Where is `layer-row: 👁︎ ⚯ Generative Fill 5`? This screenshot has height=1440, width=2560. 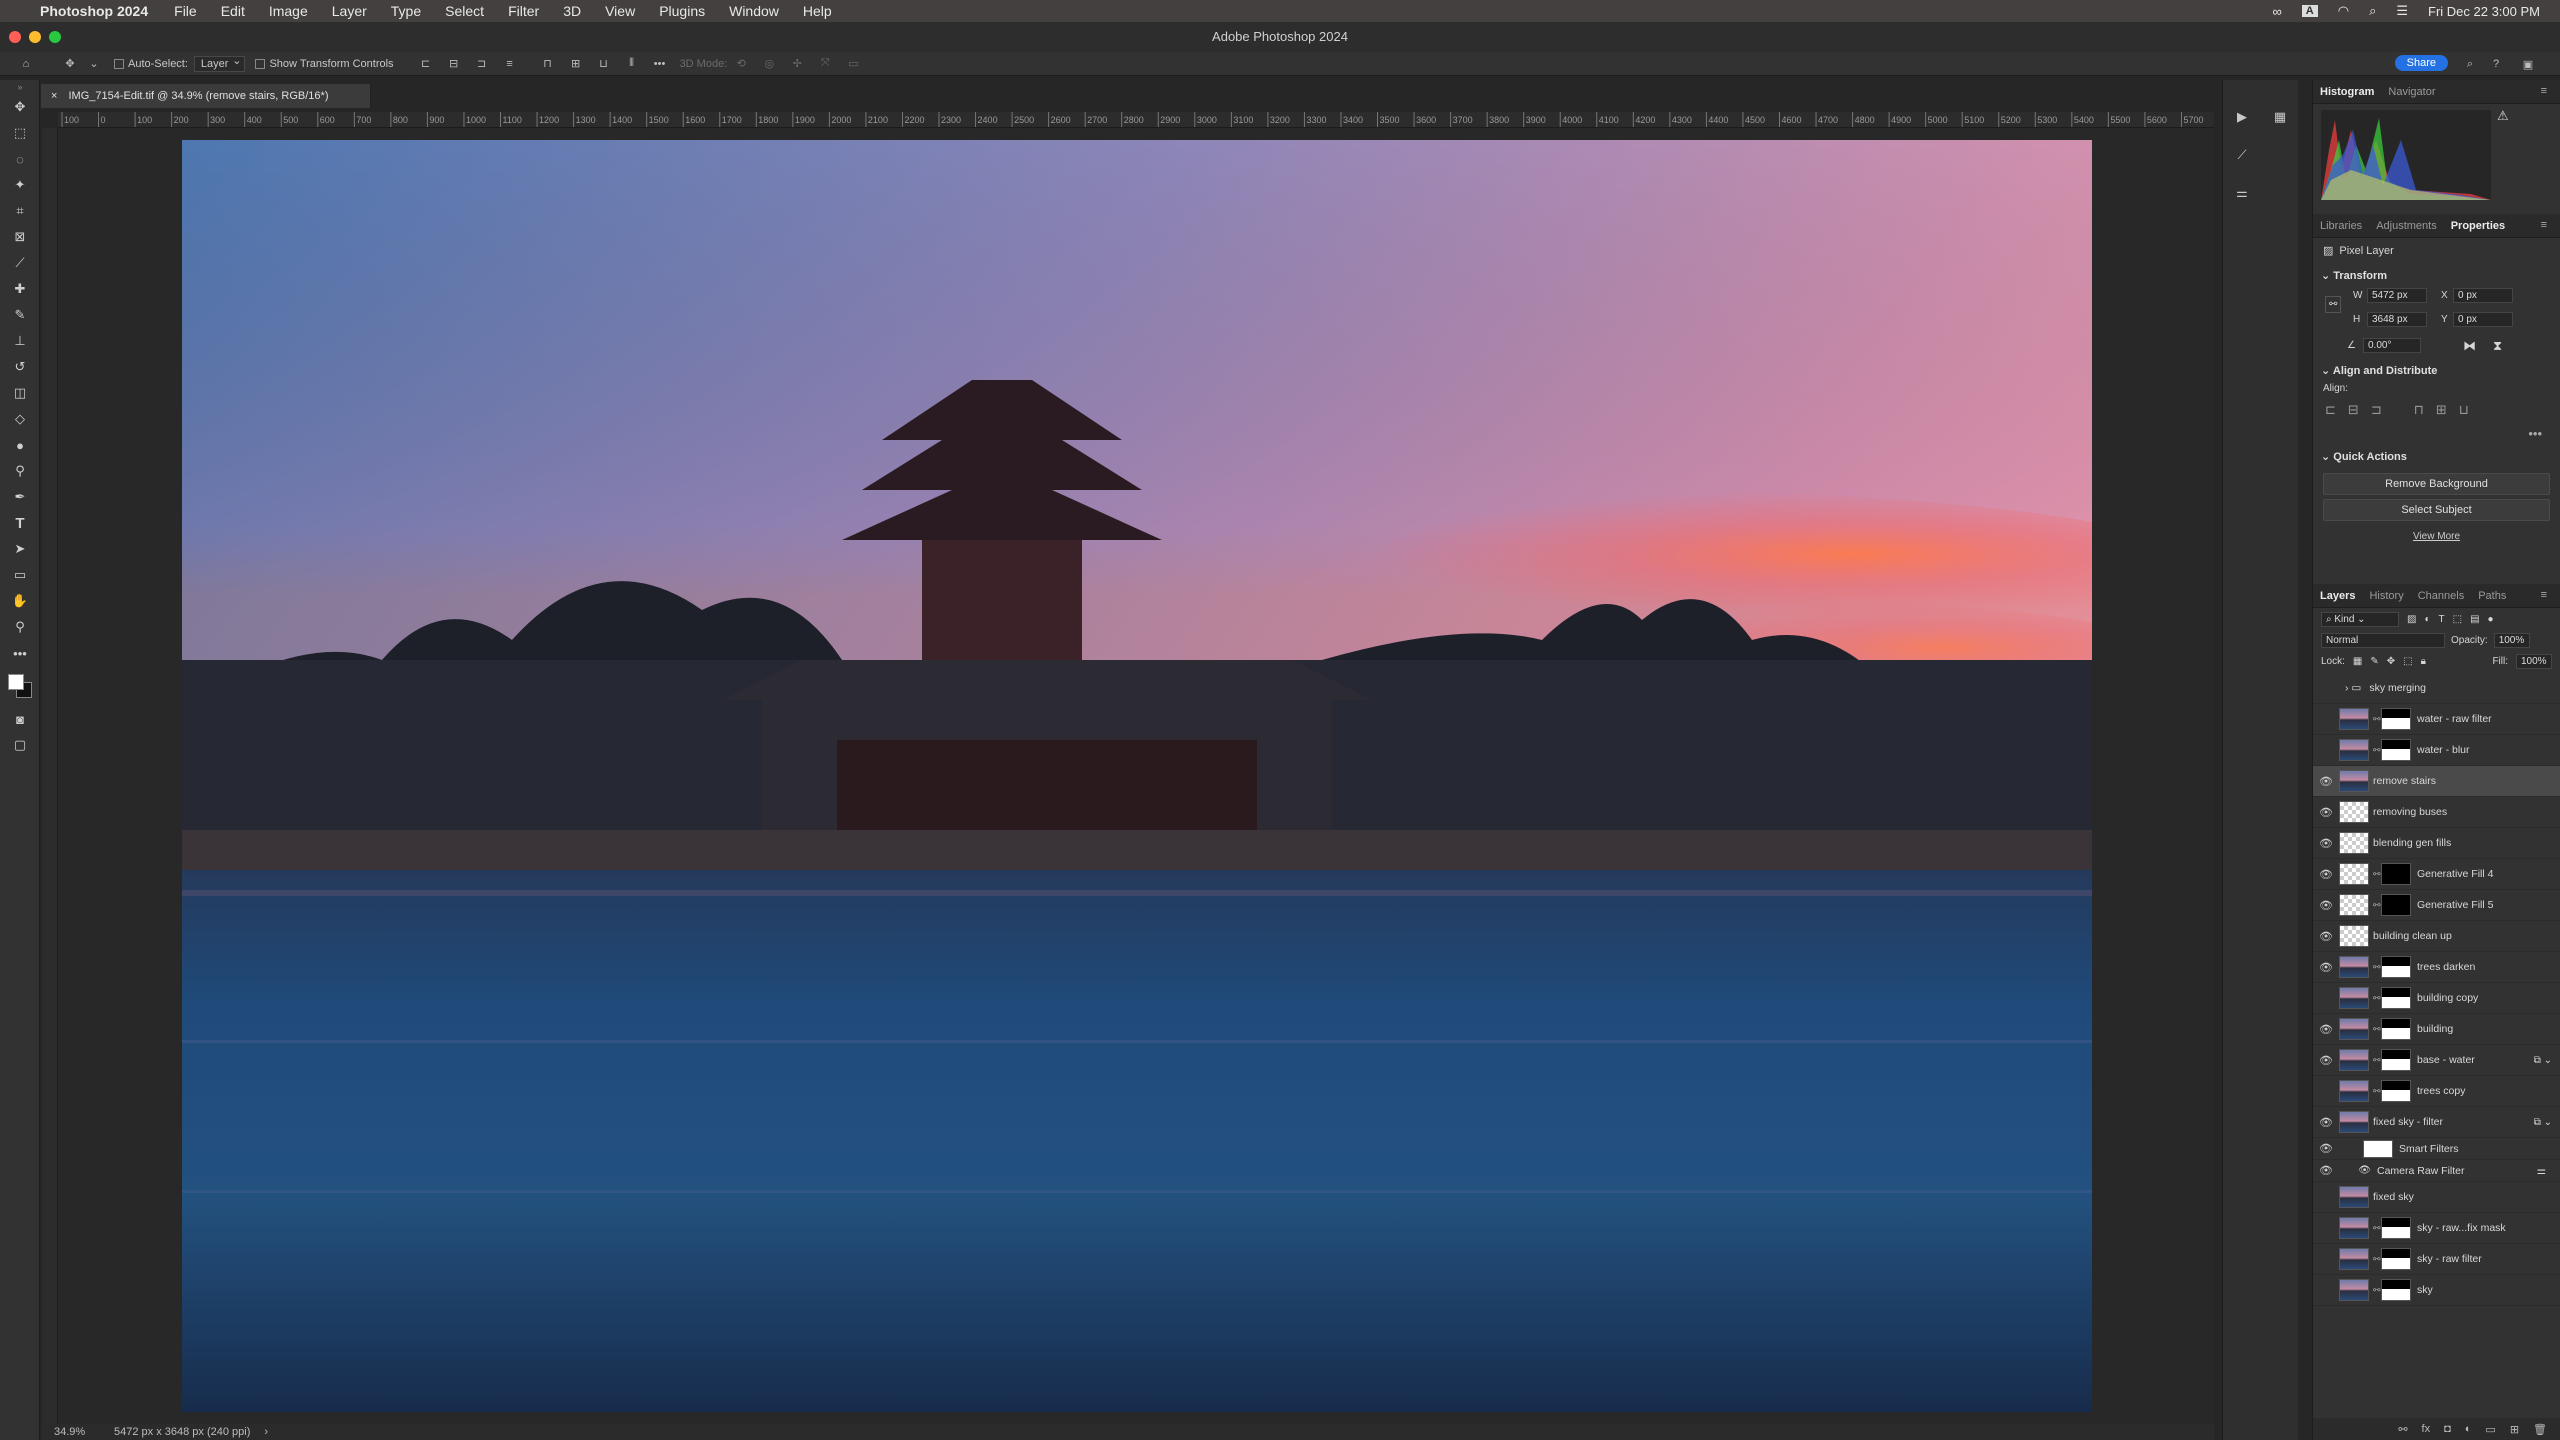 layer-row: 👁︎ ⚯ Generative Fill 5 is located at coordinates (2436, 905).